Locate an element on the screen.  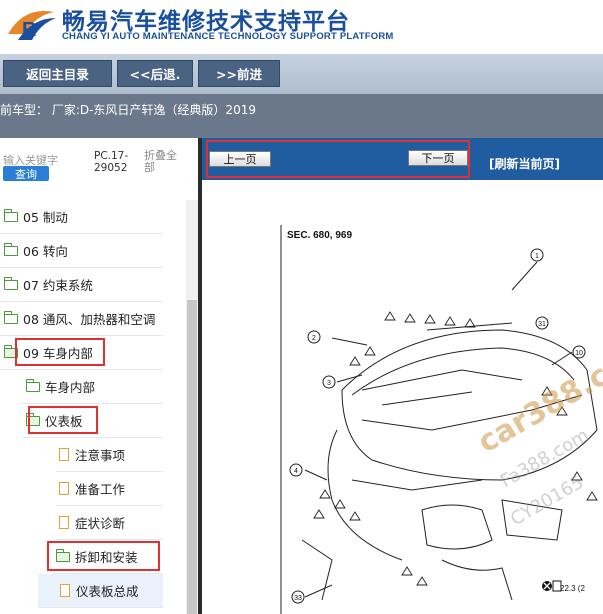
svg-text: R is located at coordinates (29, 30).